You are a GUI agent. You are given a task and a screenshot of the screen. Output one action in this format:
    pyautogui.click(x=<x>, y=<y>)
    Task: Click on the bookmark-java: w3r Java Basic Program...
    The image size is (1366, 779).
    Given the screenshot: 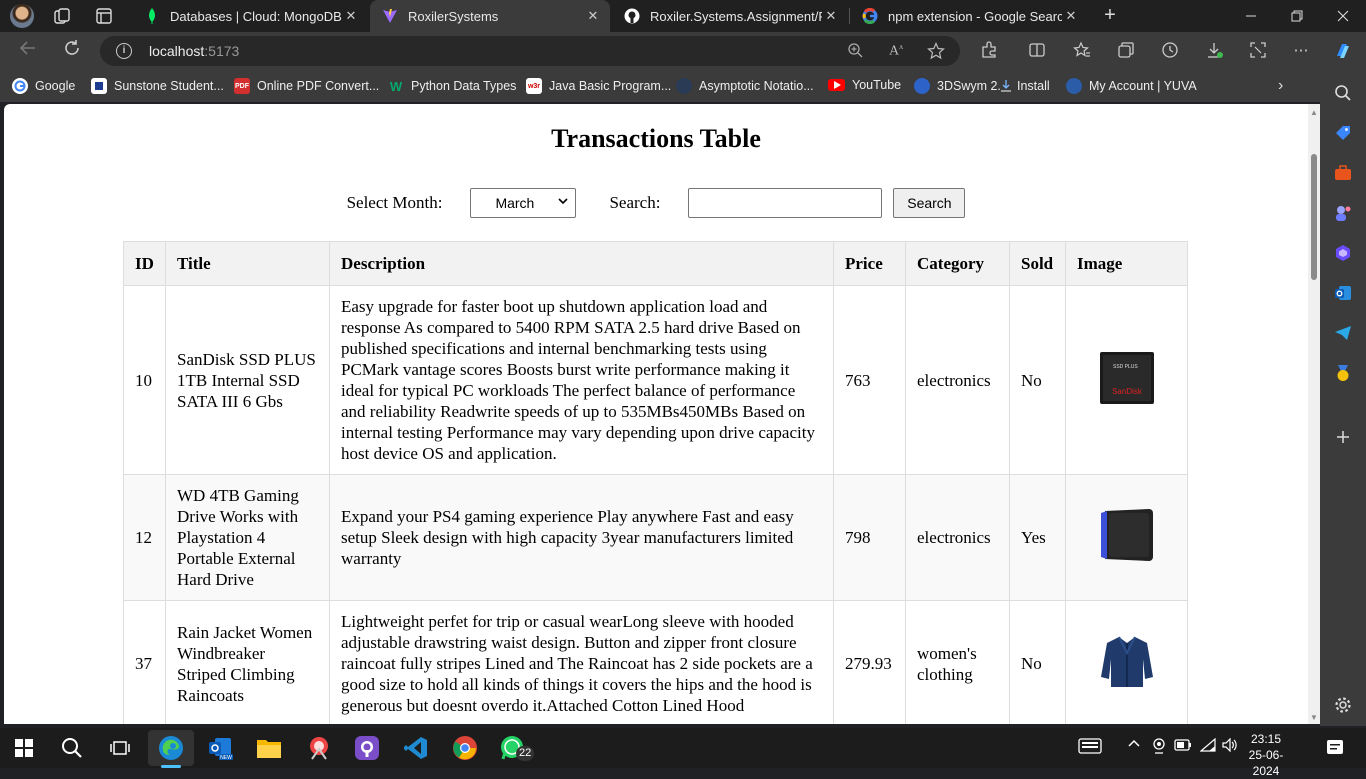 What is the action you would take?
    pyautogui.click(x=598, y=86)
    